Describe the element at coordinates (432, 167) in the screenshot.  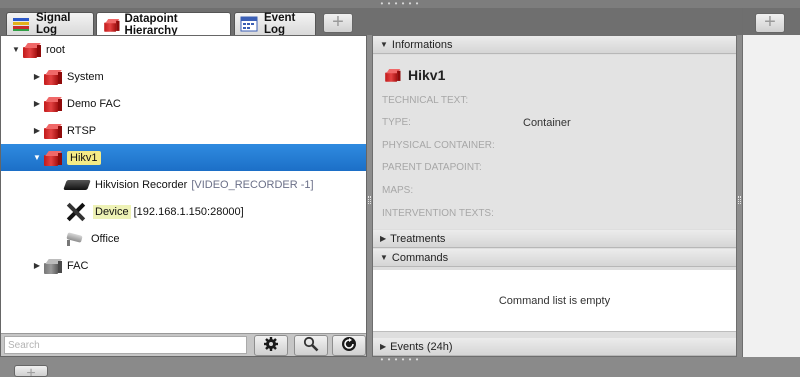
I see `info-label: PARENT DATAPOINT:` at that location.